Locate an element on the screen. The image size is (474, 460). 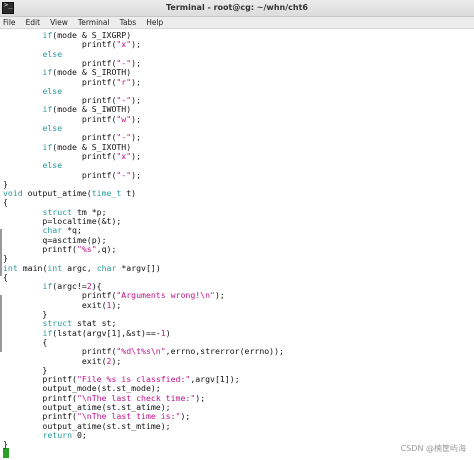
window-title: Terminal - root@cg: ~/whn/cht6 is located at coordinates (237, 7).